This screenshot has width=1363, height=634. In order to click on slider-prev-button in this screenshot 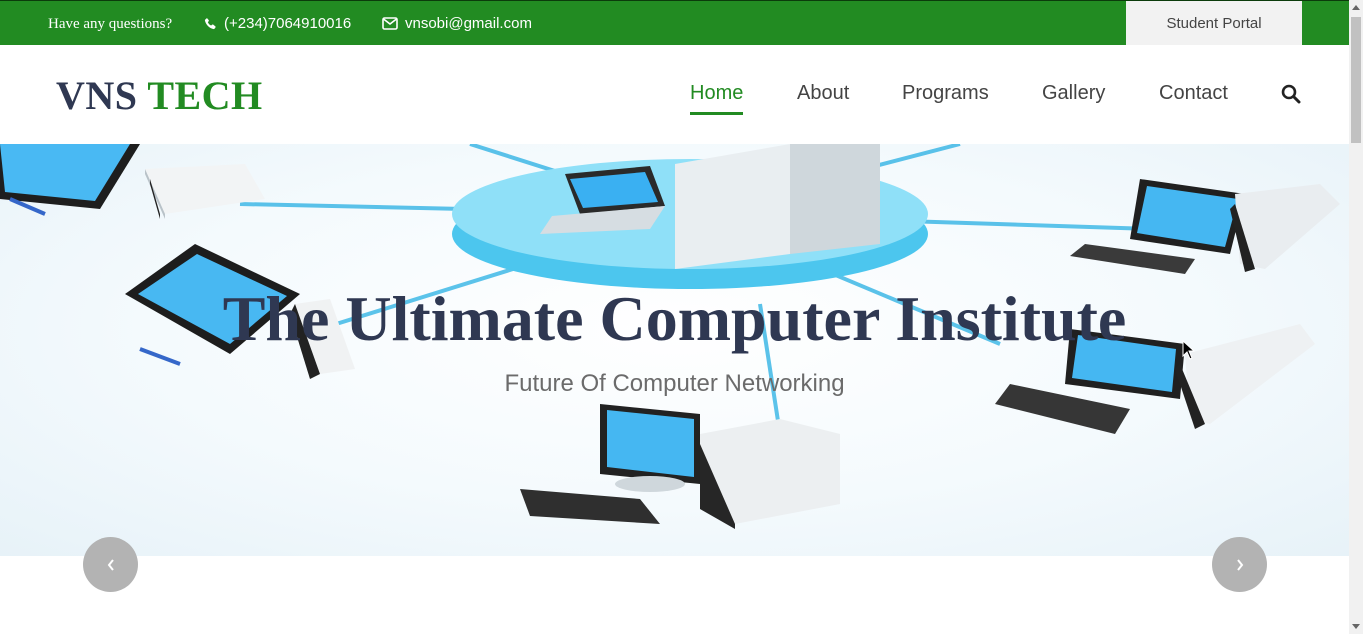, I will do `click(110, 564)`.